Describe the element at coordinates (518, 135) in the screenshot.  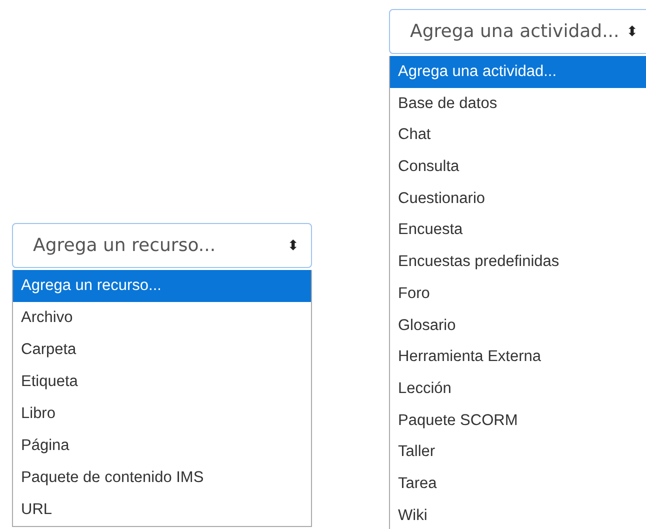
I see `dropdown-option: Chat` at that location.